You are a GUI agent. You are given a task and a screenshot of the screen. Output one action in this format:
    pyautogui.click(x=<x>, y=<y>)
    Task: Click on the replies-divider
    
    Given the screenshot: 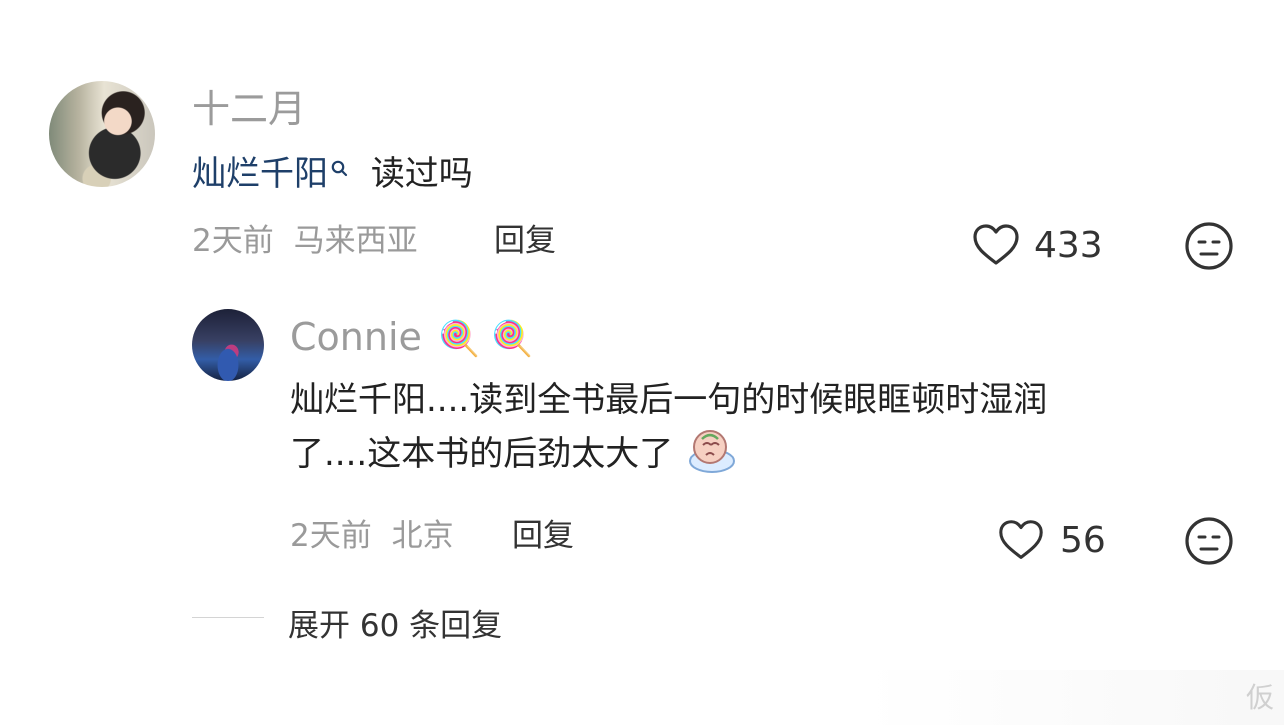 What is the action you would take?
    pyautogui.click(x=228, y=617)
    